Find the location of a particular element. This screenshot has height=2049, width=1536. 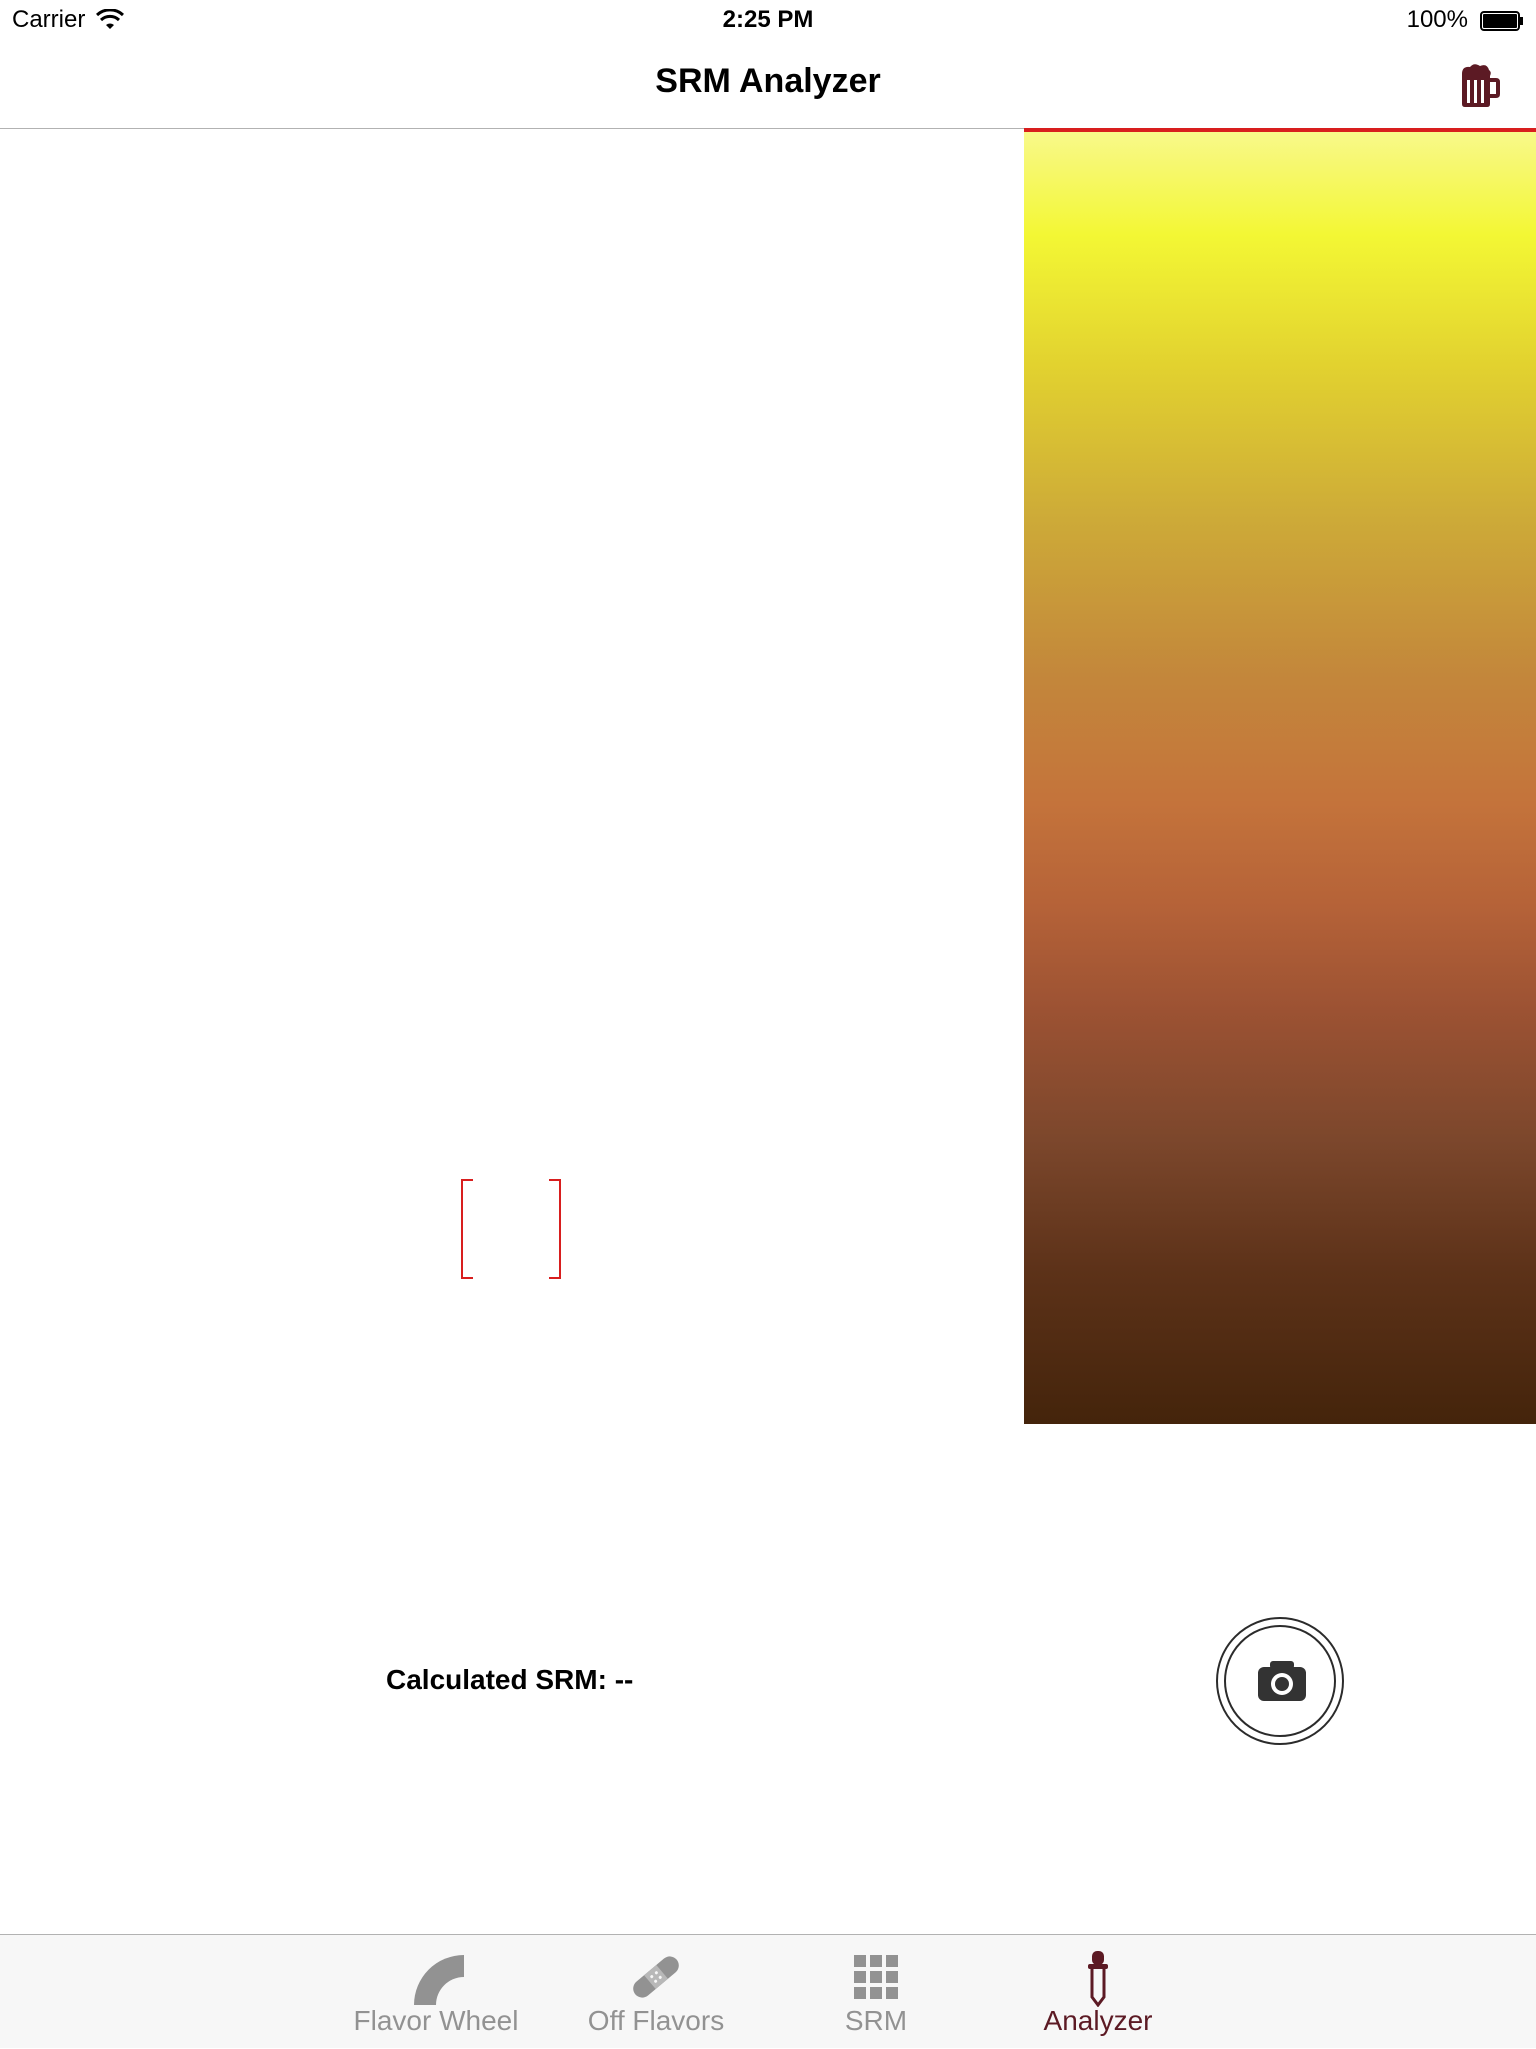

tab-label: SRM is located at coordinates (876, 2020).